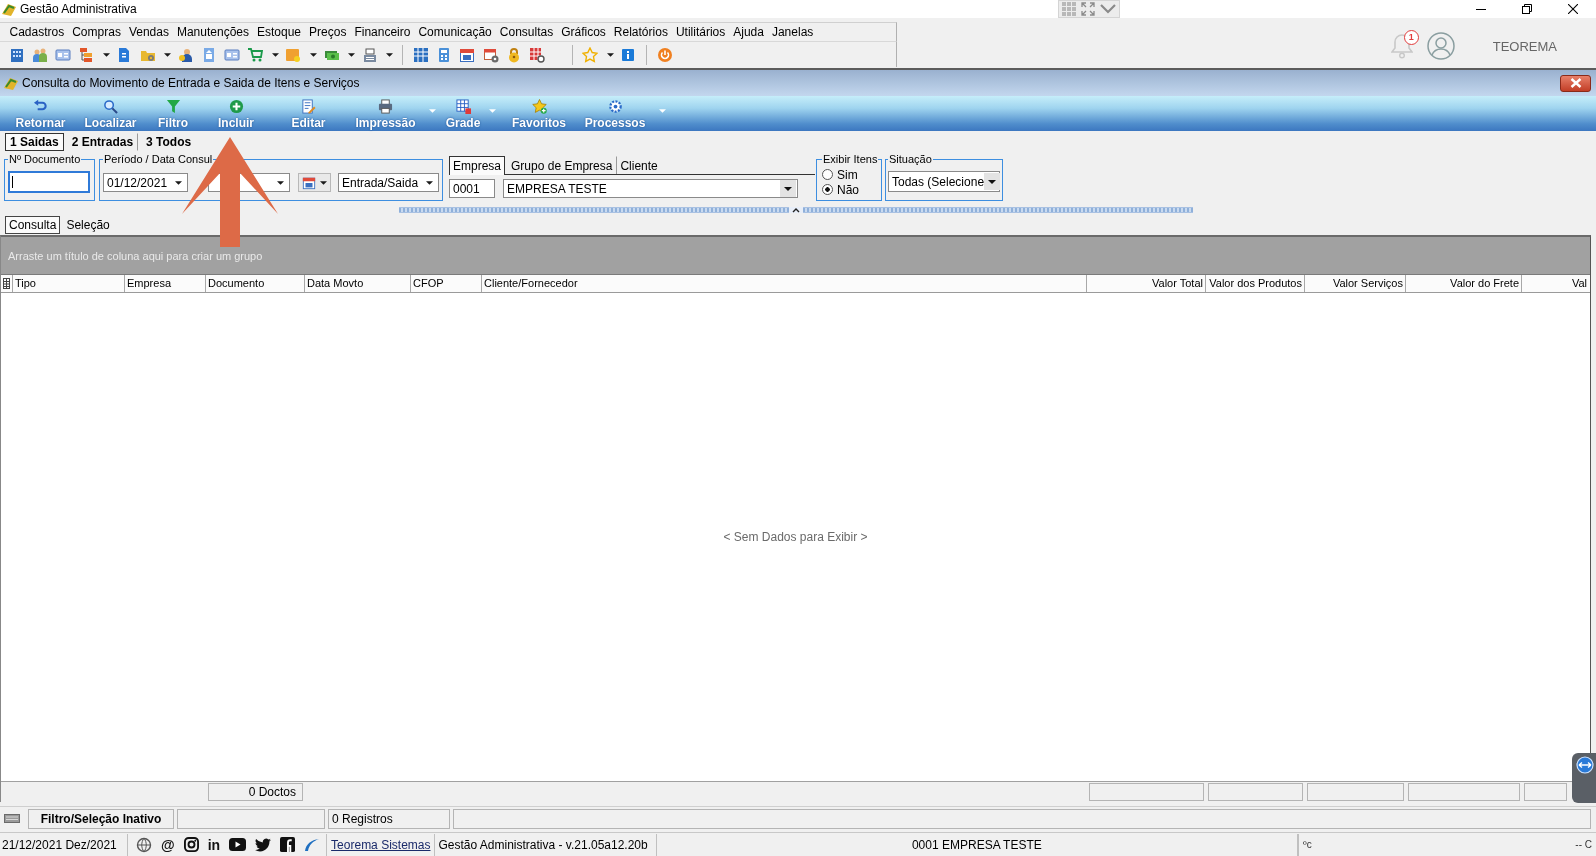 The image size is (1596, 856). What do you see at coordinates (96, 32) in the screenshot?
I see `menu-item: Compras` at bounding box center [96, 32].